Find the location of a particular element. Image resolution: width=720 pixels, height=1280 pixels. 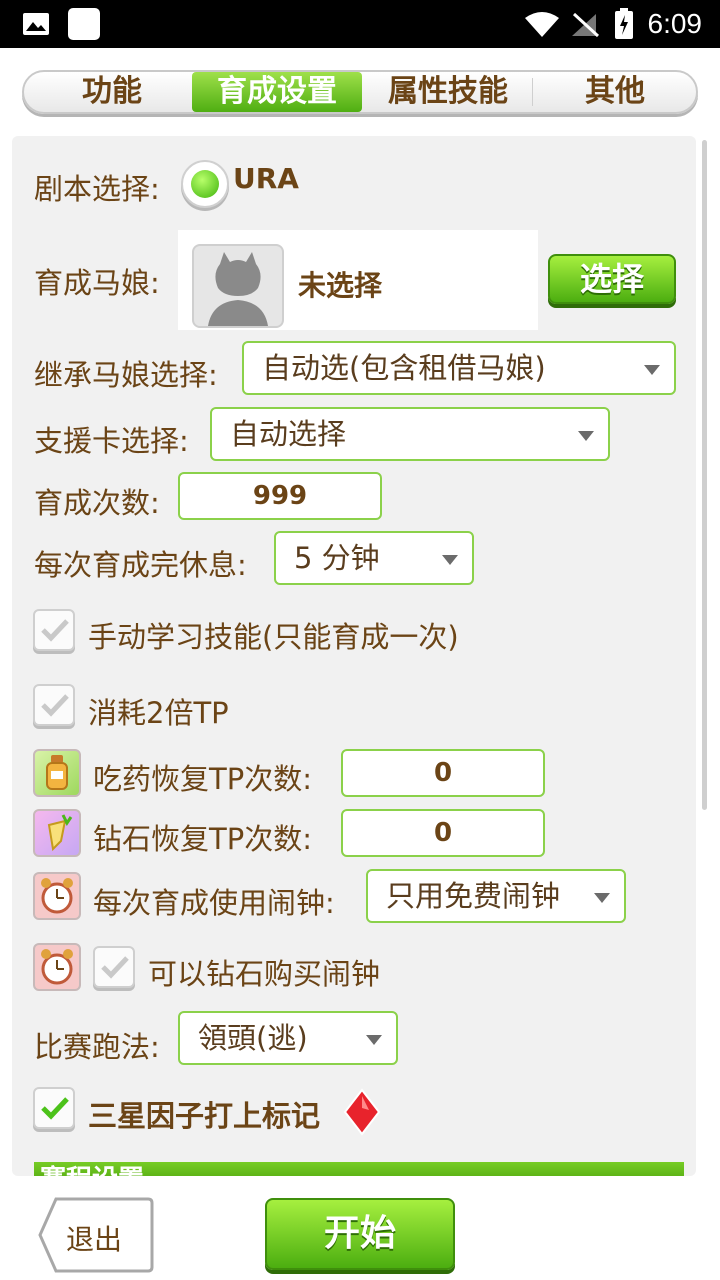

tp-potion-icon is located at coordinates (57, 773).